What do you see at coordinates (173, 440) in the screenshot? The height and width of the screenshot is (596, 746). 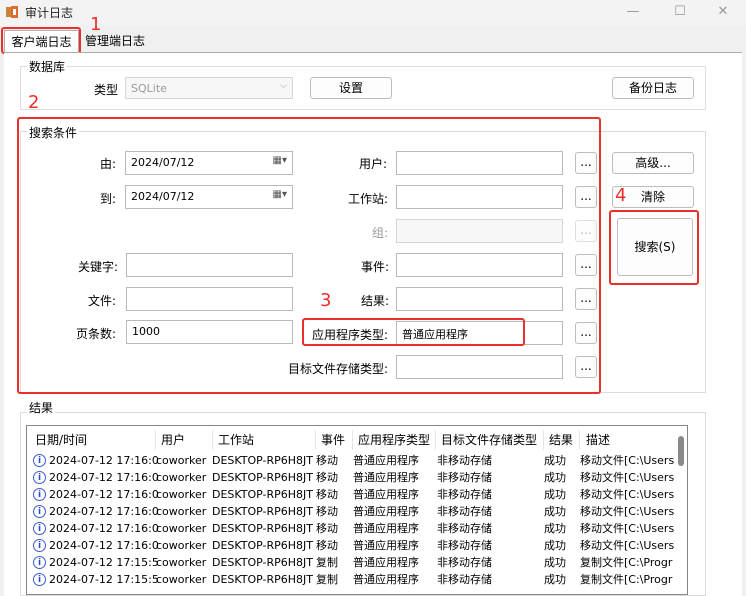 I see `column-header-user: 用户` at bounding box center [173, 440].